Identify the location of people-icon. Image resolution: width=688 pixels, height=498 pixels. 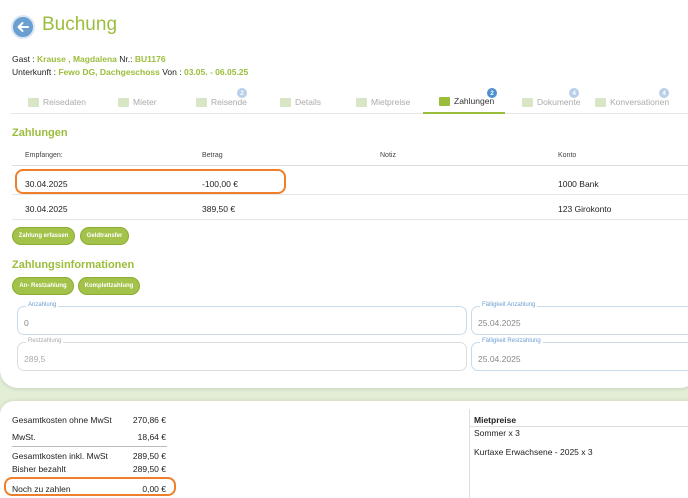
(201, 102).